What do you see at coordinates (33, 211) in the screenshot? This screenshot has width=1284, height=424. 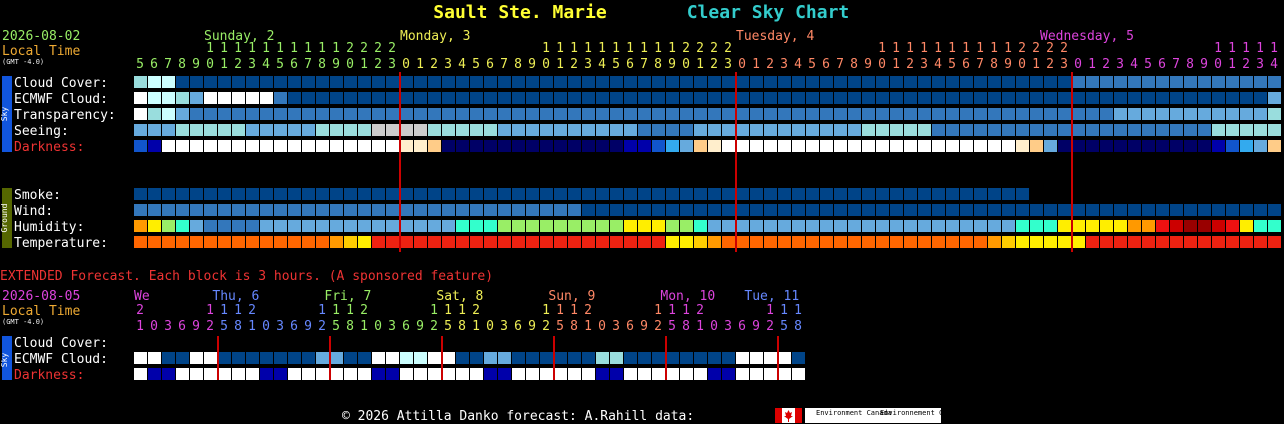 I see `row-label-wind: Wind:` at bounding box center [33, 211].